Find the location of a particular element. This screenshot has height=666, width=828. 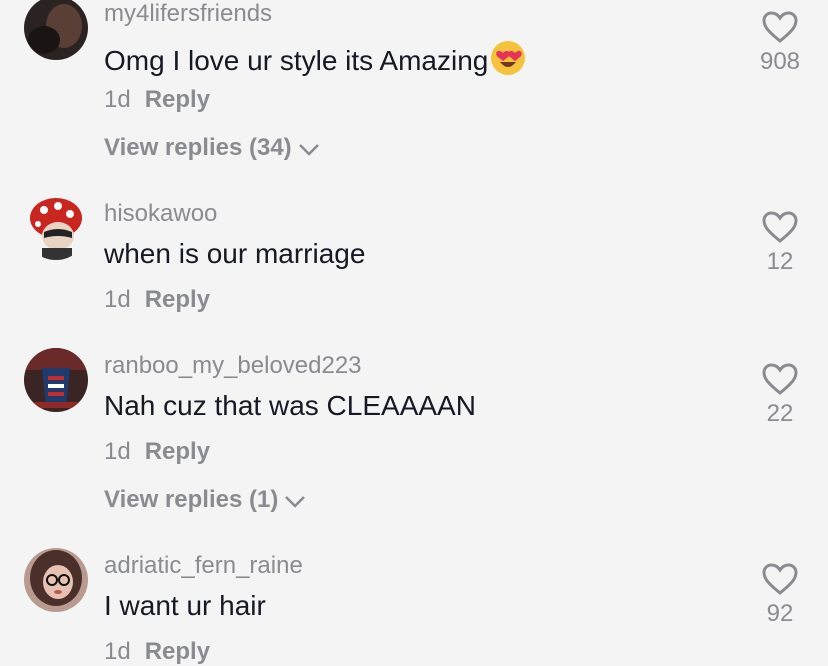

like-button: 92 is located at coordinates (780, 595).